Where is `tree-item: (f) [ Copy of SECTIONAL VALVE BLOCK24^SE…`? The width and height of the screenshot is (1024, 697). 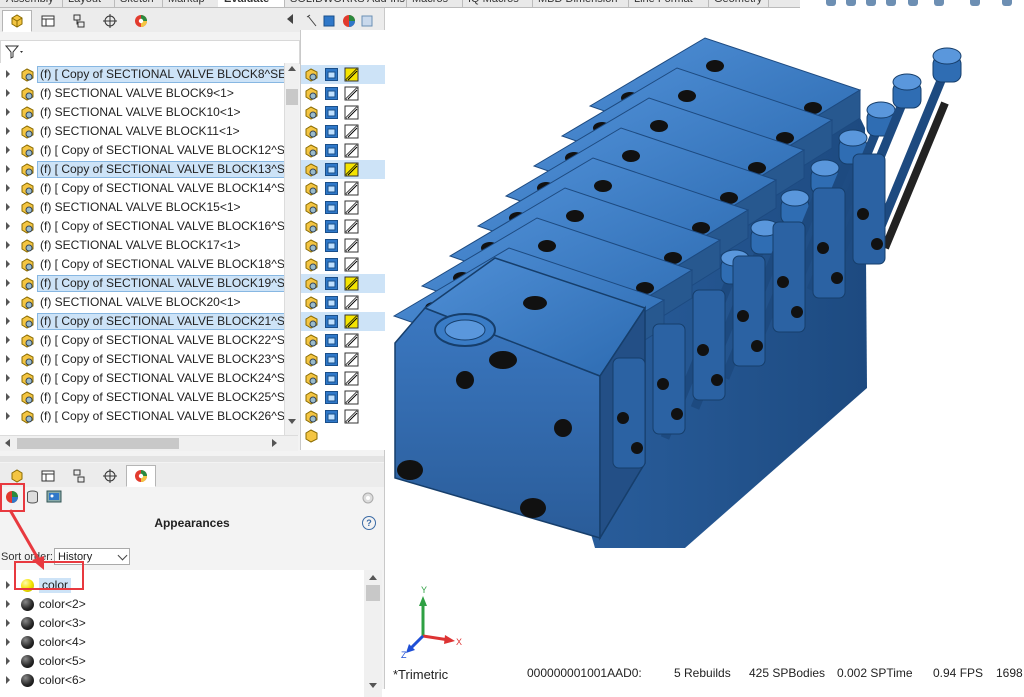
tree-item: (f) [ Copy of SECTIONAL VALVE BLOCK24^SE… is located at coordinates (142, 378).